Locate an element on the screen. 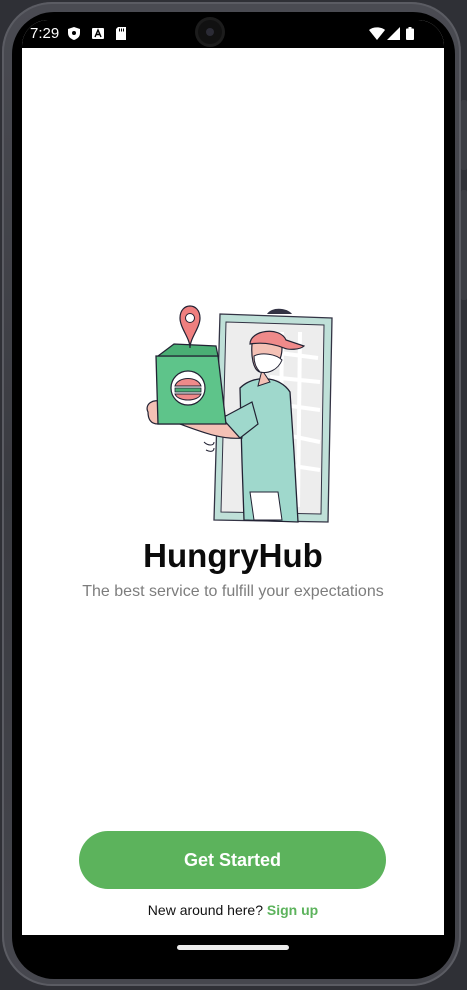  status-bar: 7:29 is located at coordinates (233, 34).